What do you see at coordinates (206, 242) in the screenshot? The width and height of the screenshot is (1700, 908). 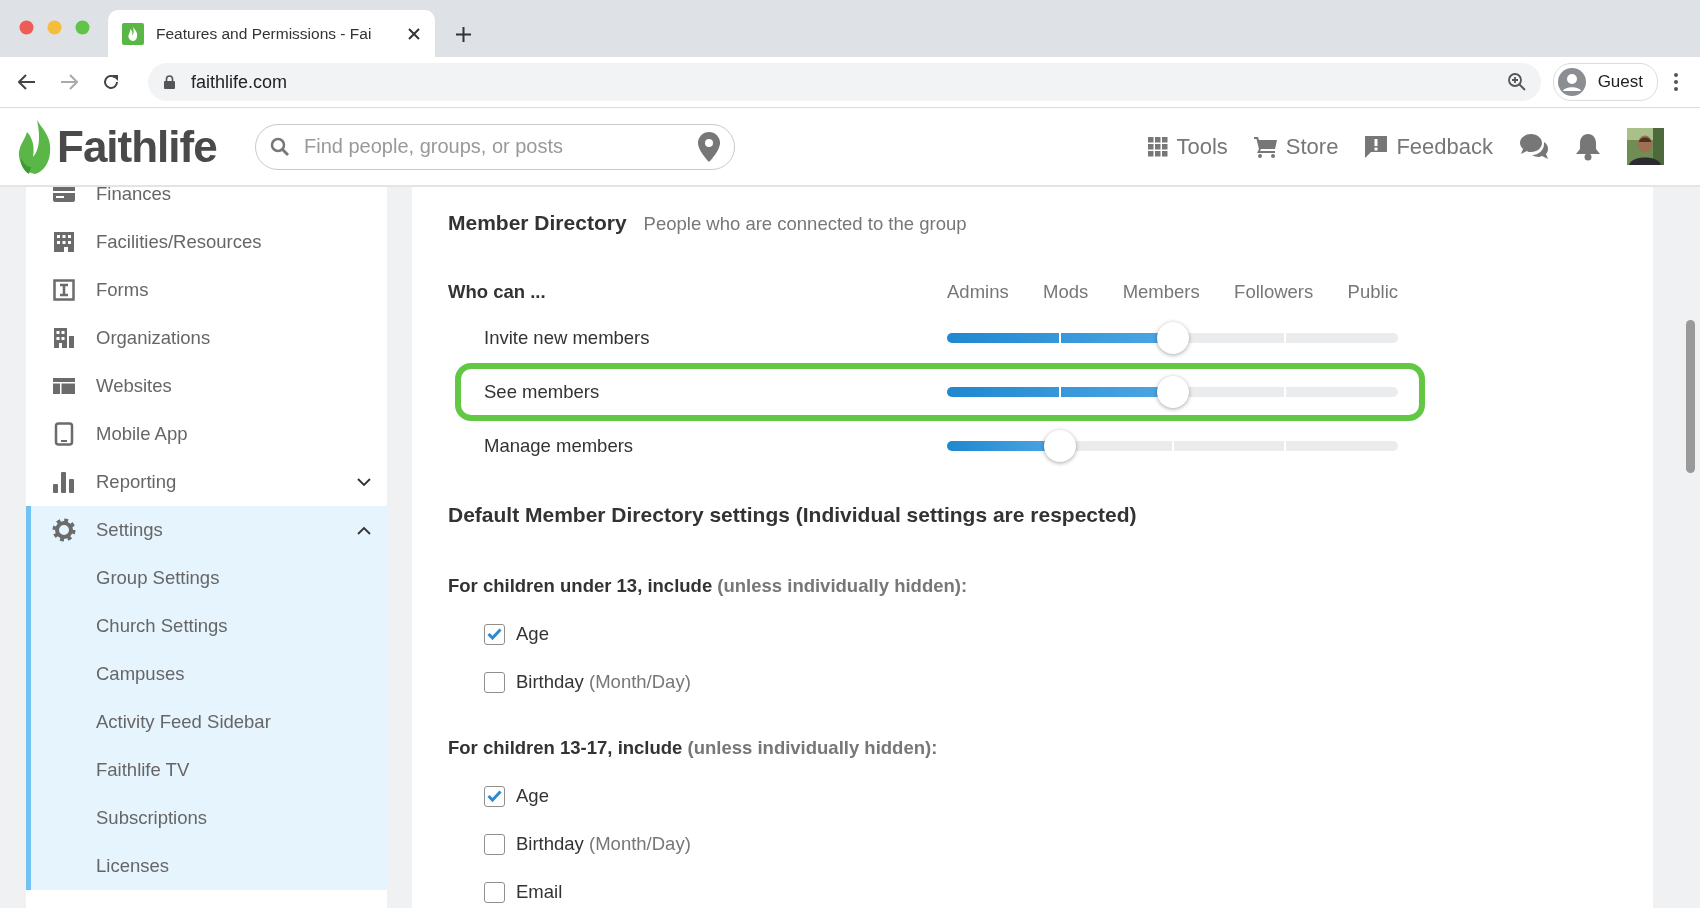 I see `sidebar-item: Facilities/Resources` at bounding box center [206, 242].